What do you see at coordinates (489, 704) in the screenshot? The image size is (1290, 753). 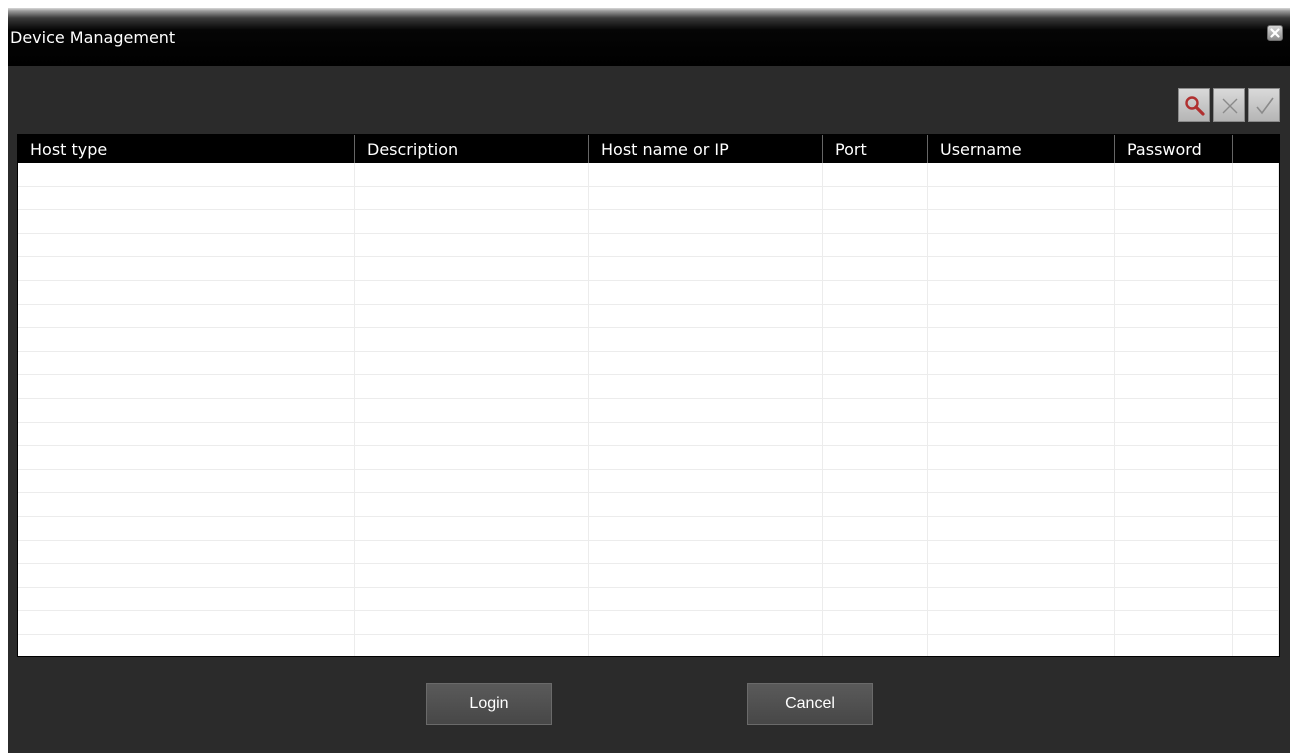 I see `login-button: Login` at bounding box center [489, 704].